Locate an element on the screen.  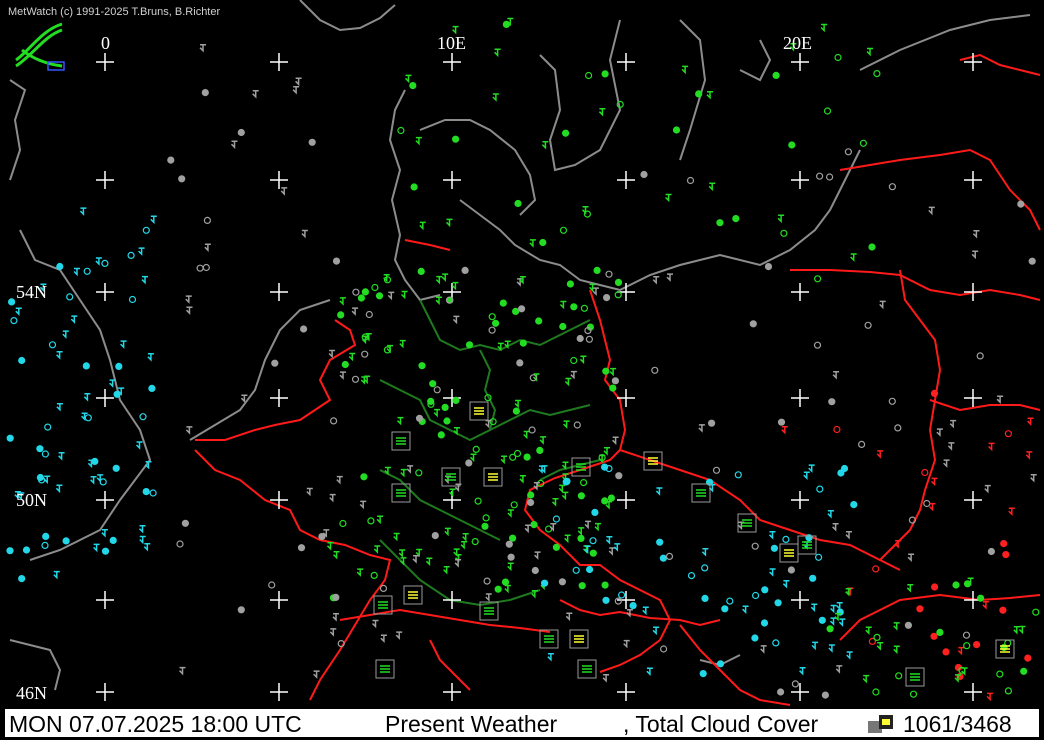
legend-icon is located at coordinates (881, 724).